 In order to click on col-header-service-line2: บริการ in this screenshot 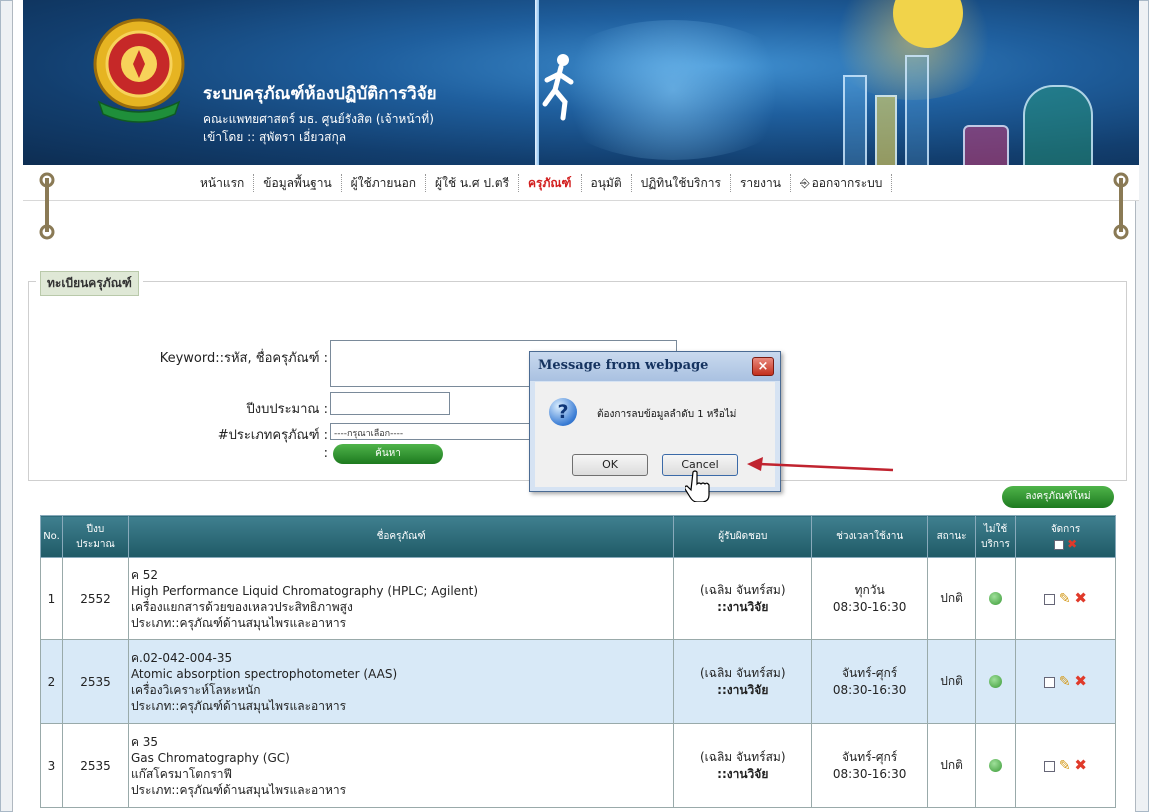, I will do `click(995, 544)`.